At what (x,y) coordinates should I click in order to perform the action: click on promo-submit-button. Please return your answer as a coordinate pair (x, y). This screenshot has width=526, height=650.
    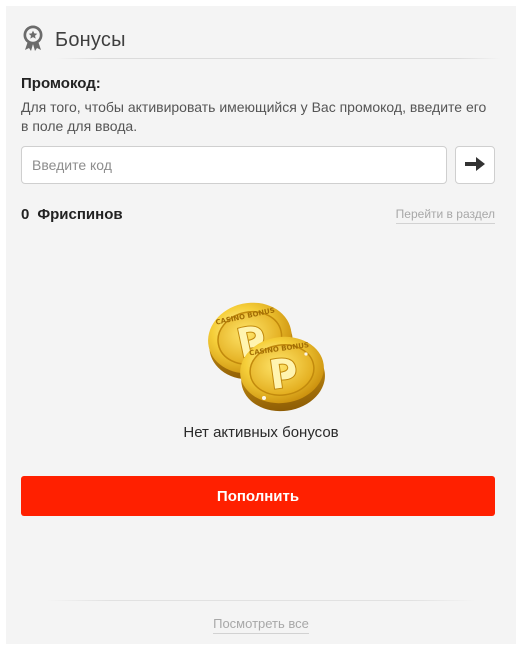
    Looking at the image, I should click on (475, 165).